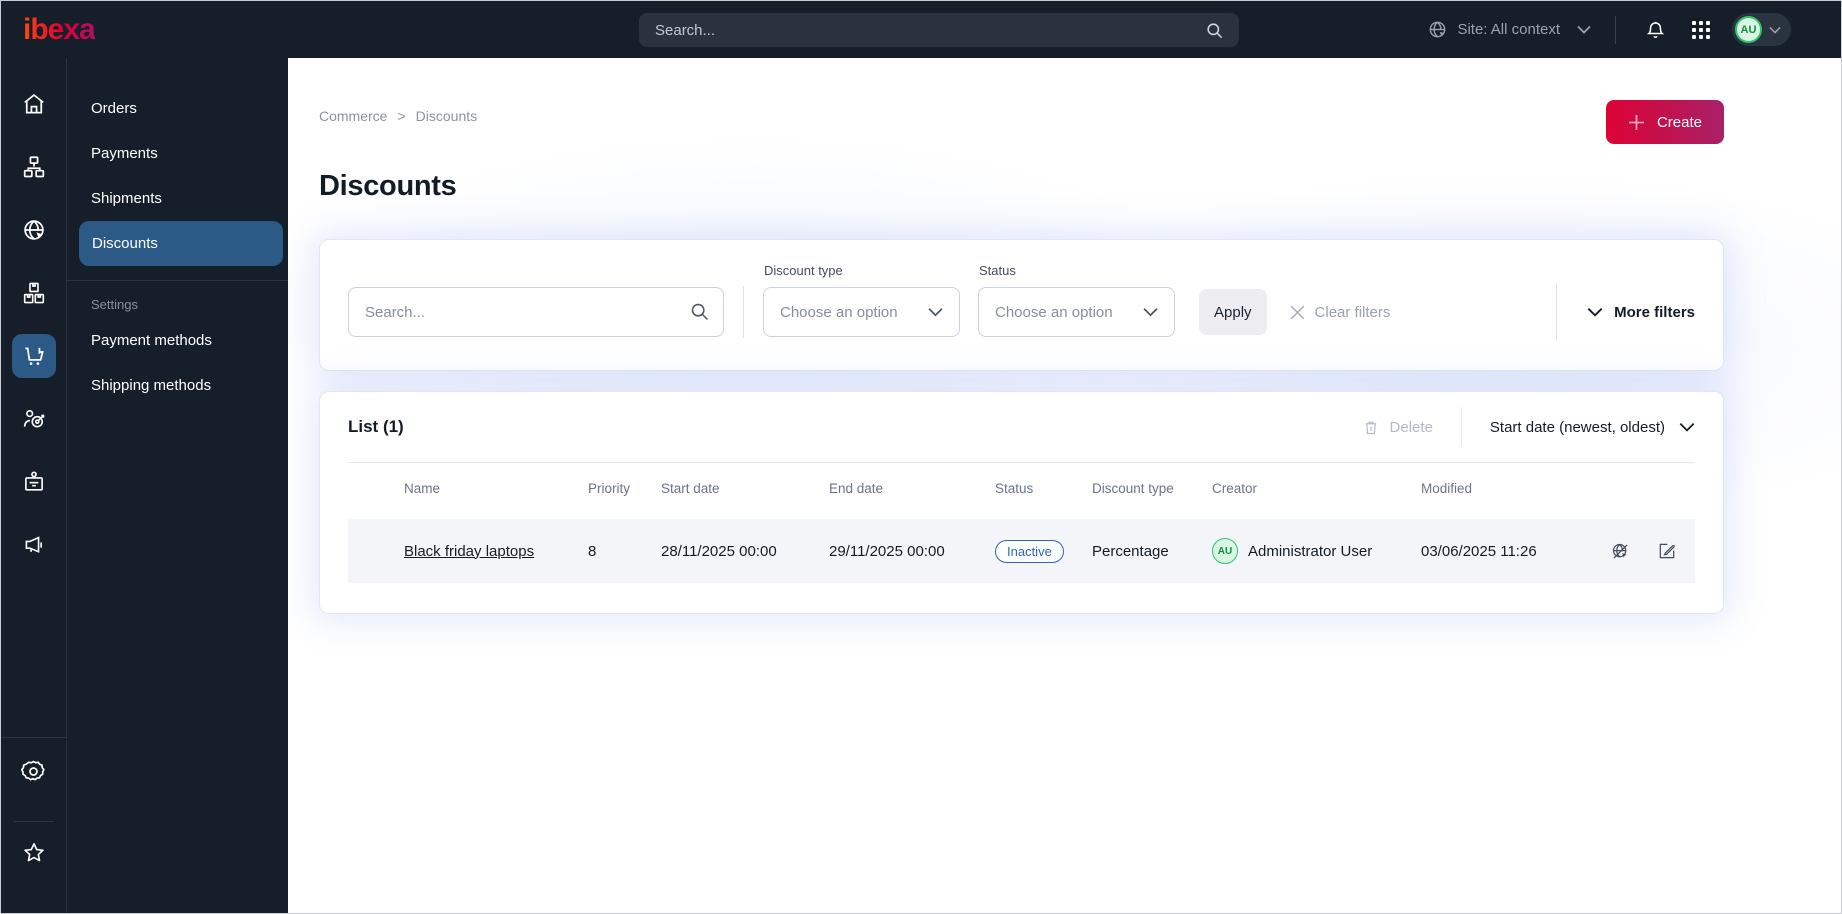 The height and width of the screenshot is (914, 1842). What do you see at coordinates (34, 545) in the screenshot?
I see `sidebar-item-marketing` at bounding box center [34, 545].